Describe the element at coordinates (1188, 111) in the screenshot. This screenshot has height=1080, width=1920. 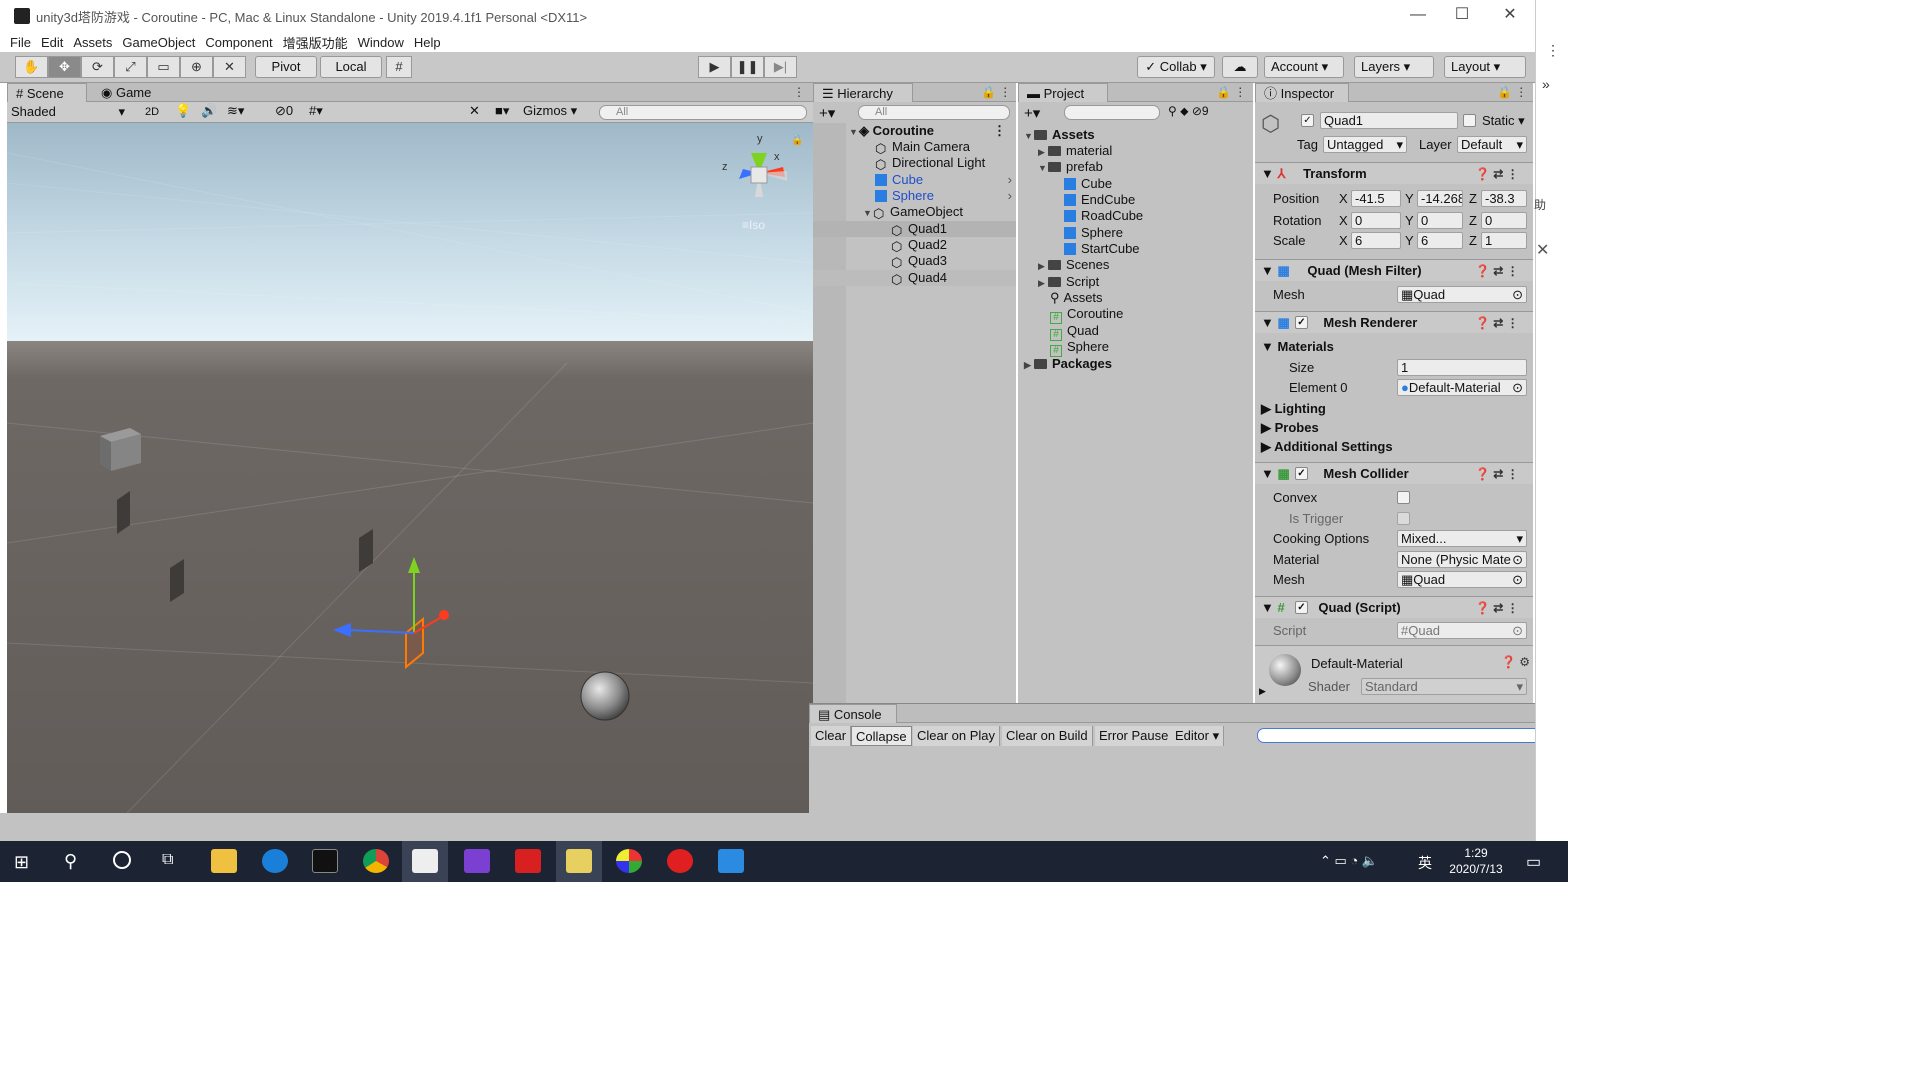
I see `project-filter-icons: ⚲ ⬥ ⊘9` at that location.